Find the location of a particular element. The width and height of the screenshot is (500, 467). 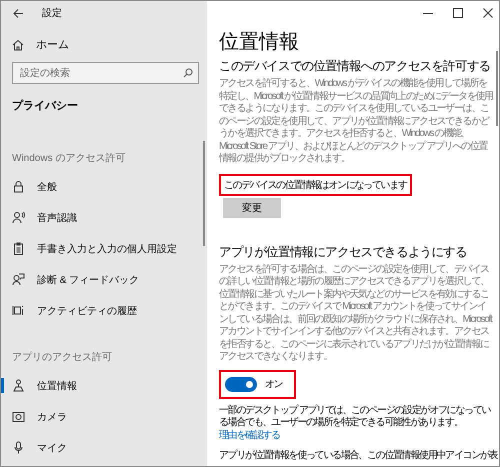

microphone-icon is located at coordinates (18, 447).